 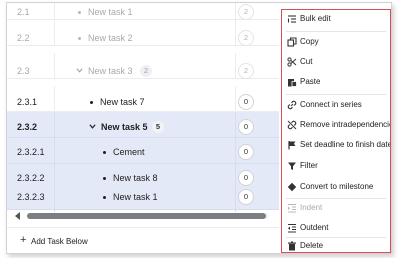 What do you see at coordinates (31, 178) in the screenshot?
I see `wbs-number: 2.3.2.2` at bounding box center [31, 178].